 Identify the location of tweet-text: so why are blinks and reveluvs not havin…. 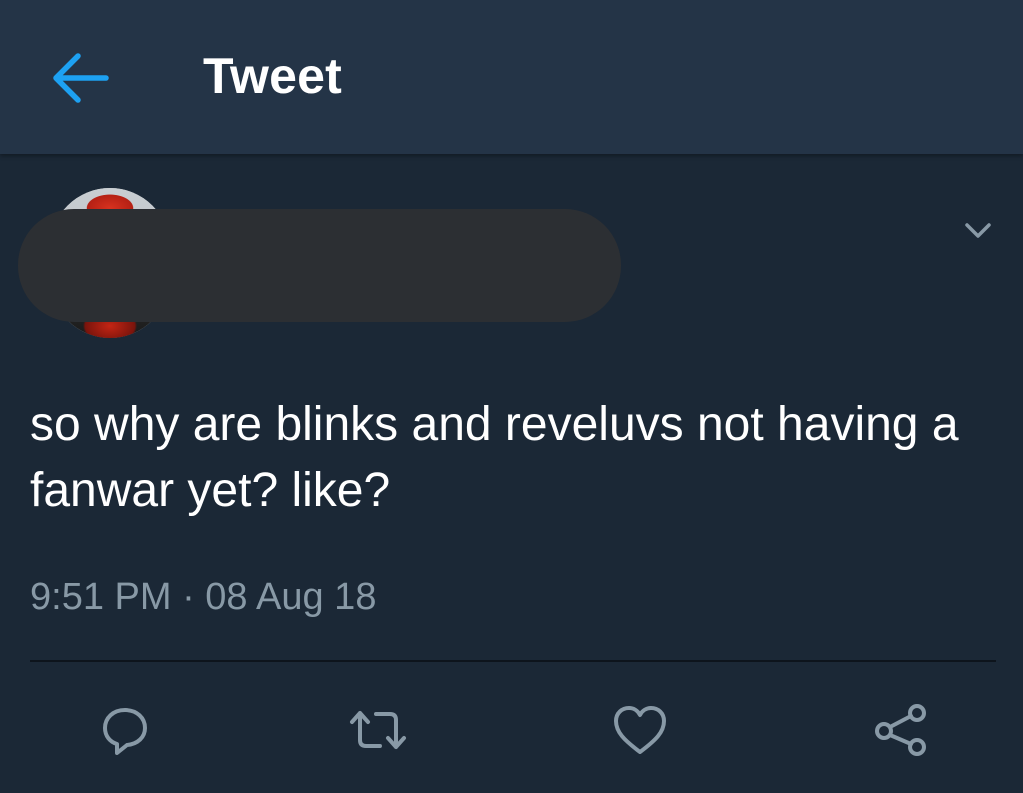
(494, 457).